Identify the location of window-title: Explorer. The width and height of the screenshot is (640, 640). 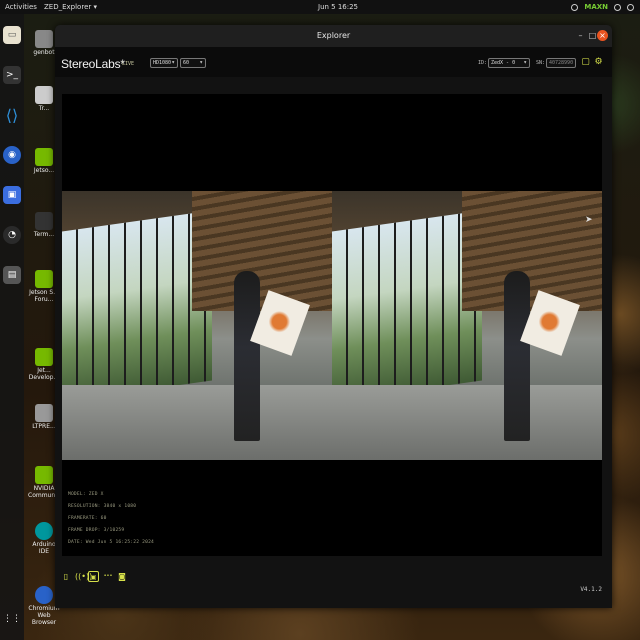
(333, 35).